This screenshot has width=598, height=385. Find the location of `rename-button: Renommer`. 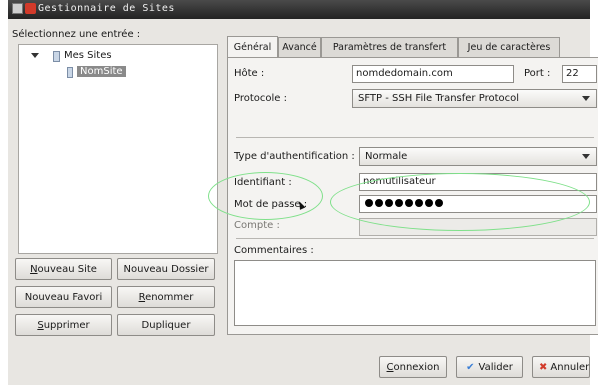

rename-button: Renommer is located at coordinates (166, 297).